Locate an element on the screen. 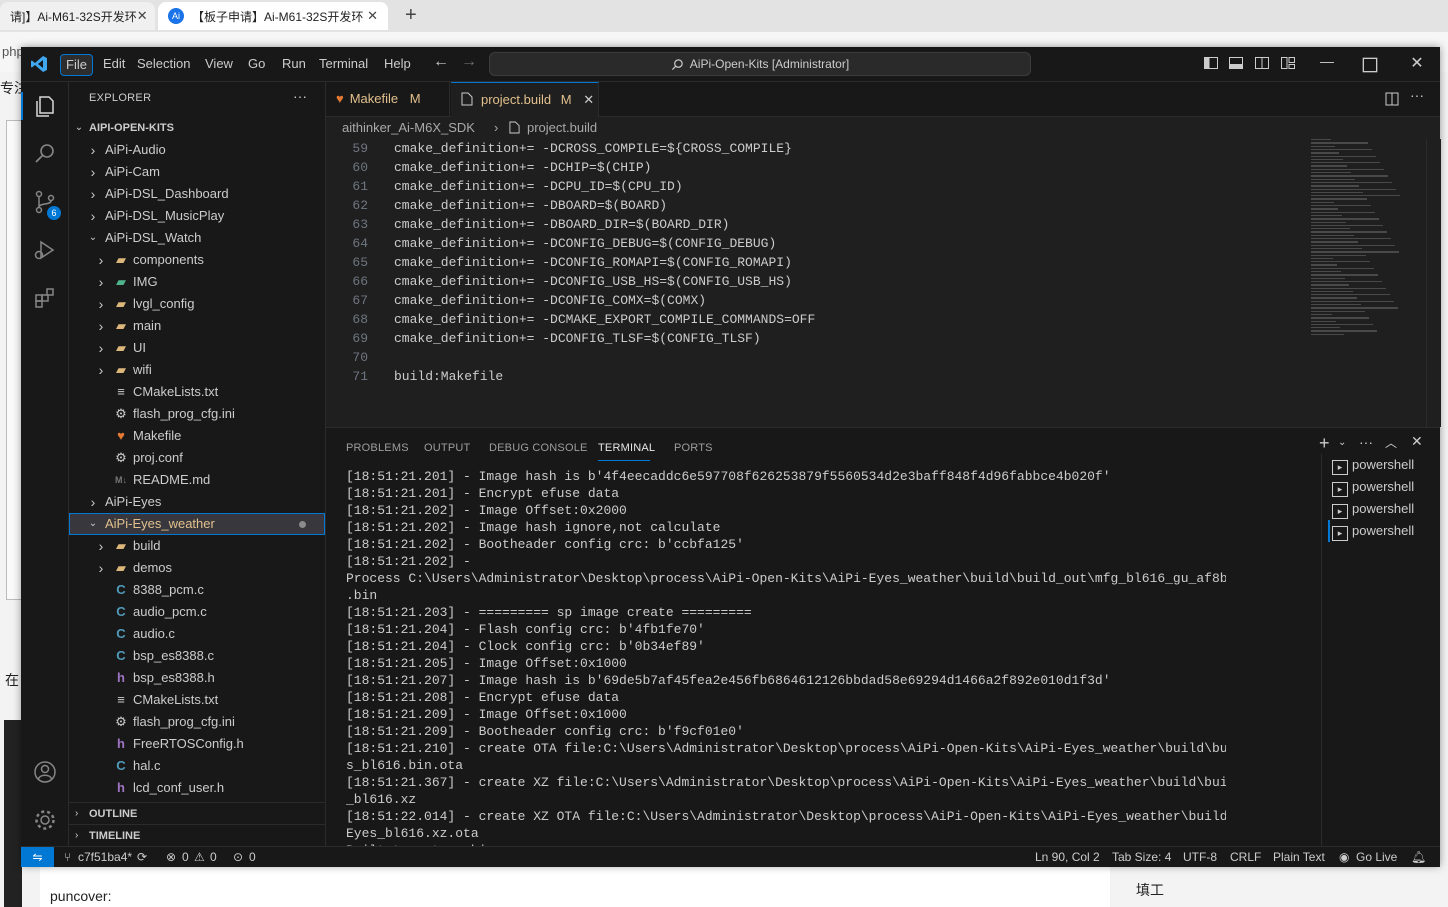 This screenshot has width=1448, height=907. close-window-button: ✕ is located at coordinates (1417, 63).